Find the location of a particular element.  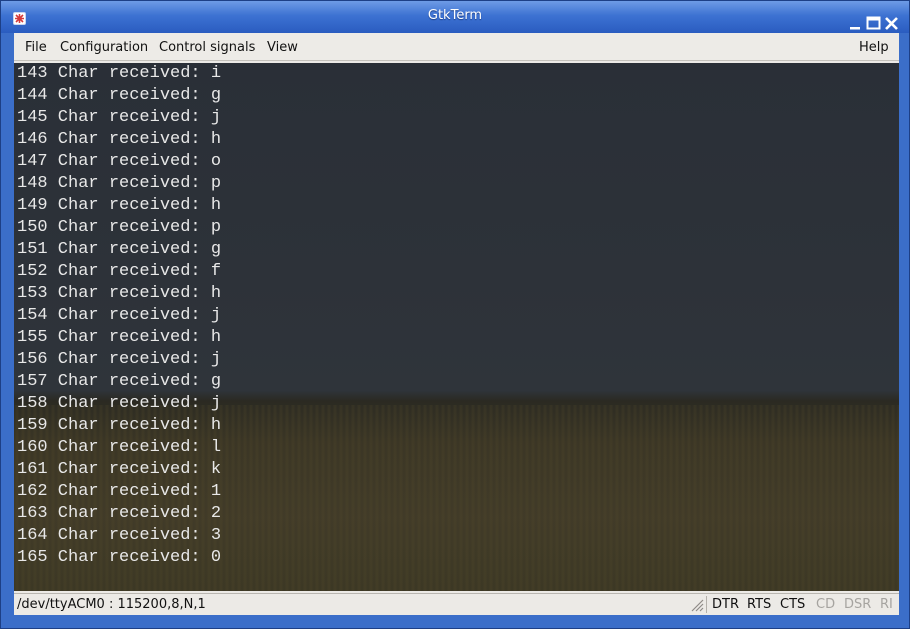

terminal-line: 150 Char received: p is located at coordinates (119, 227).